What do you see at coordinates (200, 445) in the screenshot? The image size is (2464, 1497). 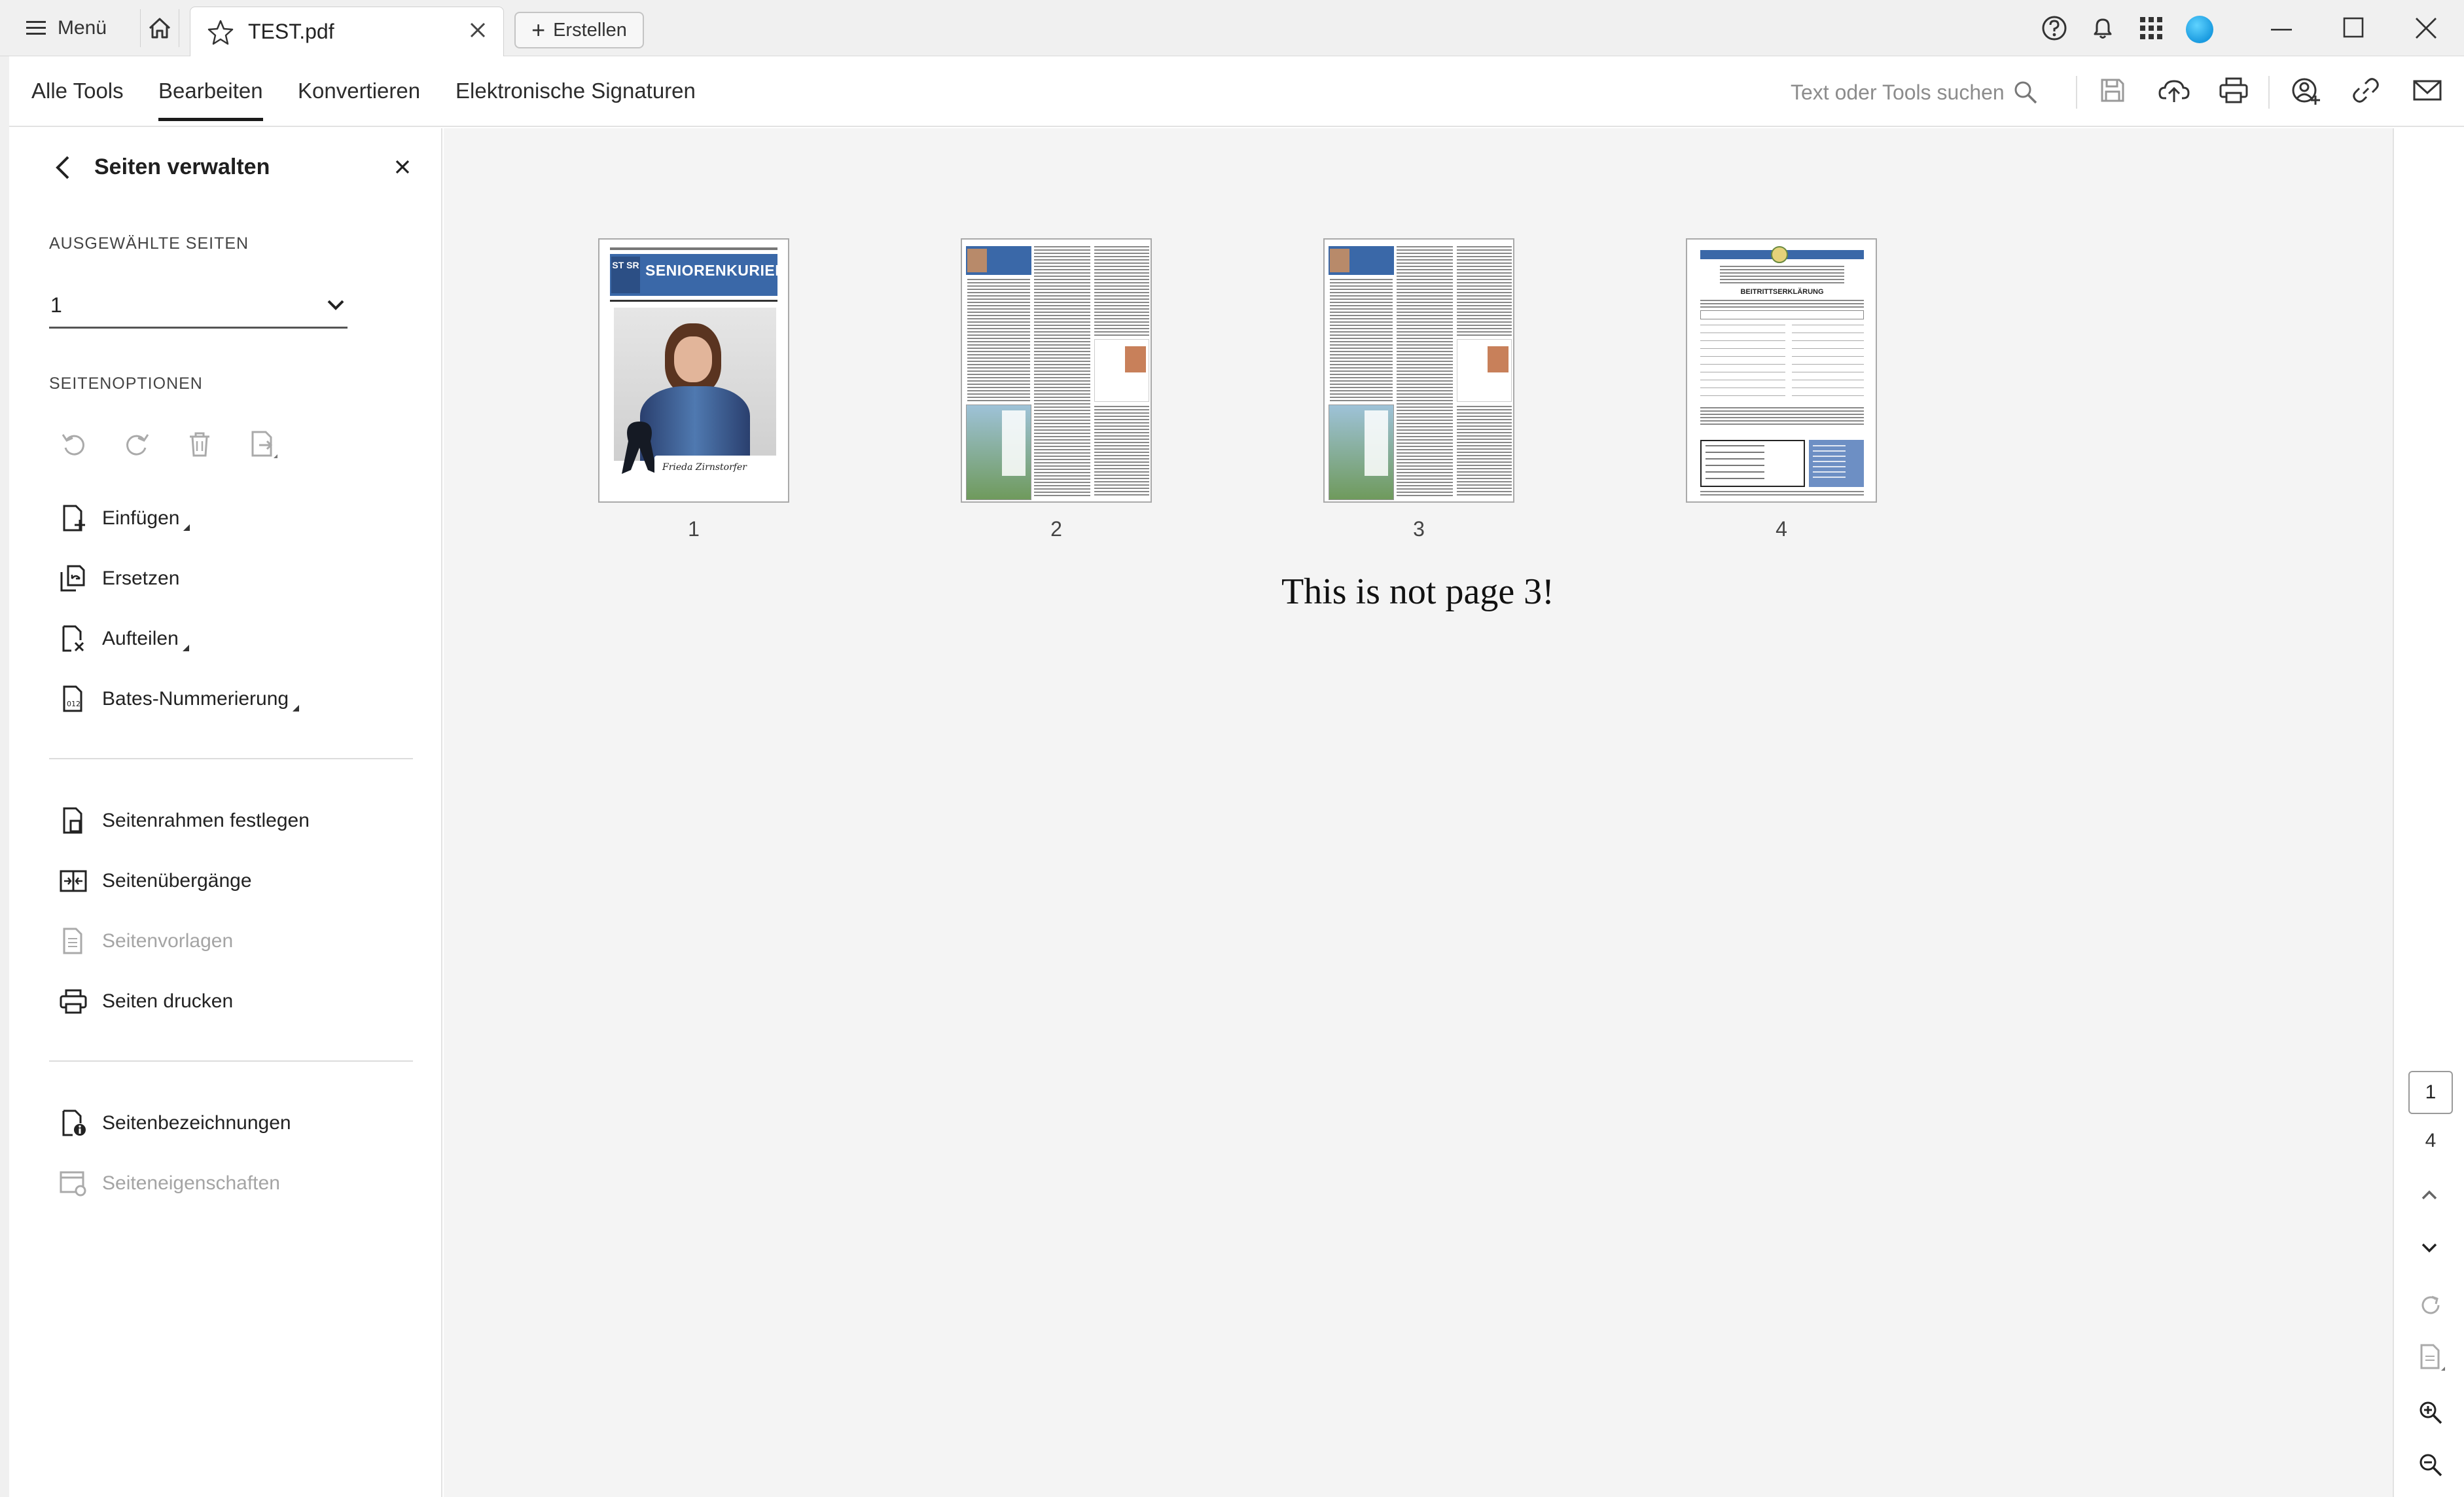 I see `delete-icon` at bounding box center [200, 445].